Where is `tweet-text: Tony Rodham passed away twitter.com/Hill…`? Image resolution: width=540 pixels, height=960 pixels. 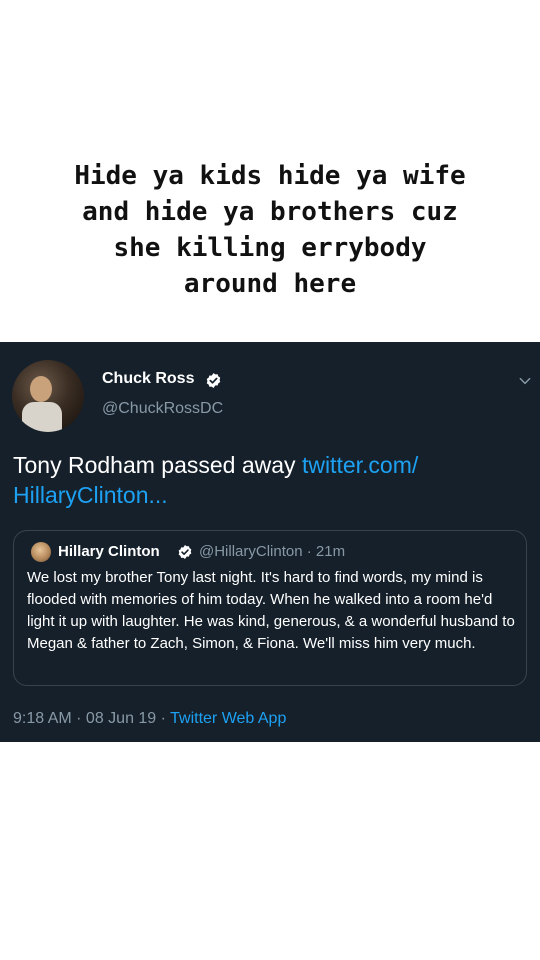 tweet-text: Tony Rodham passed away twitter.com/Hill… is located at coordinates (268, 480).